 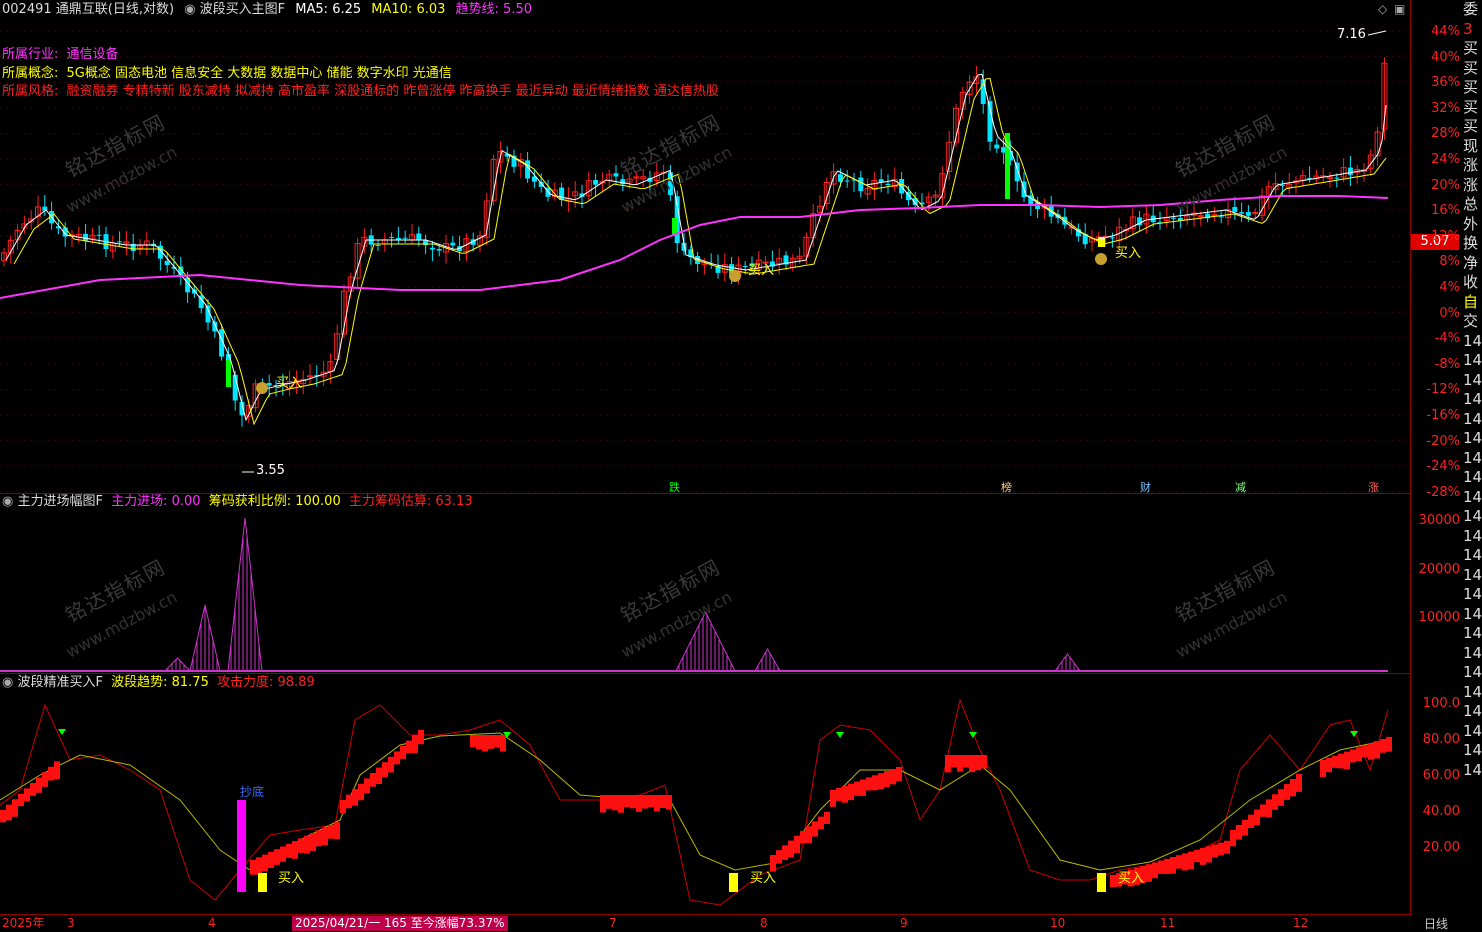 I want to click on side-panel-item: 3, so click(x=1472, y=30).